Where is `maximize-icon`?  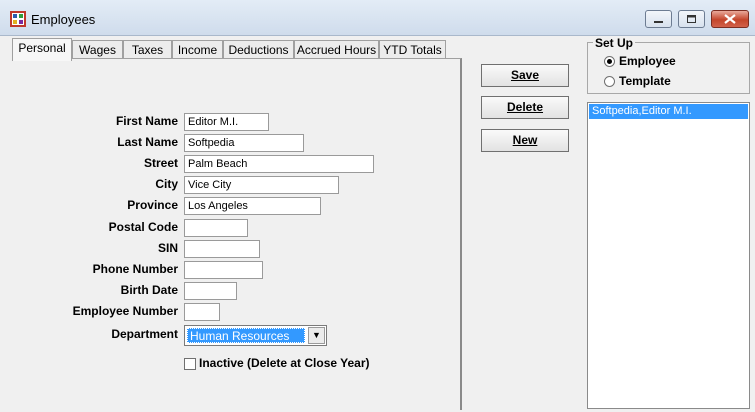 maximize-icon is located at coordinates (691, 19).